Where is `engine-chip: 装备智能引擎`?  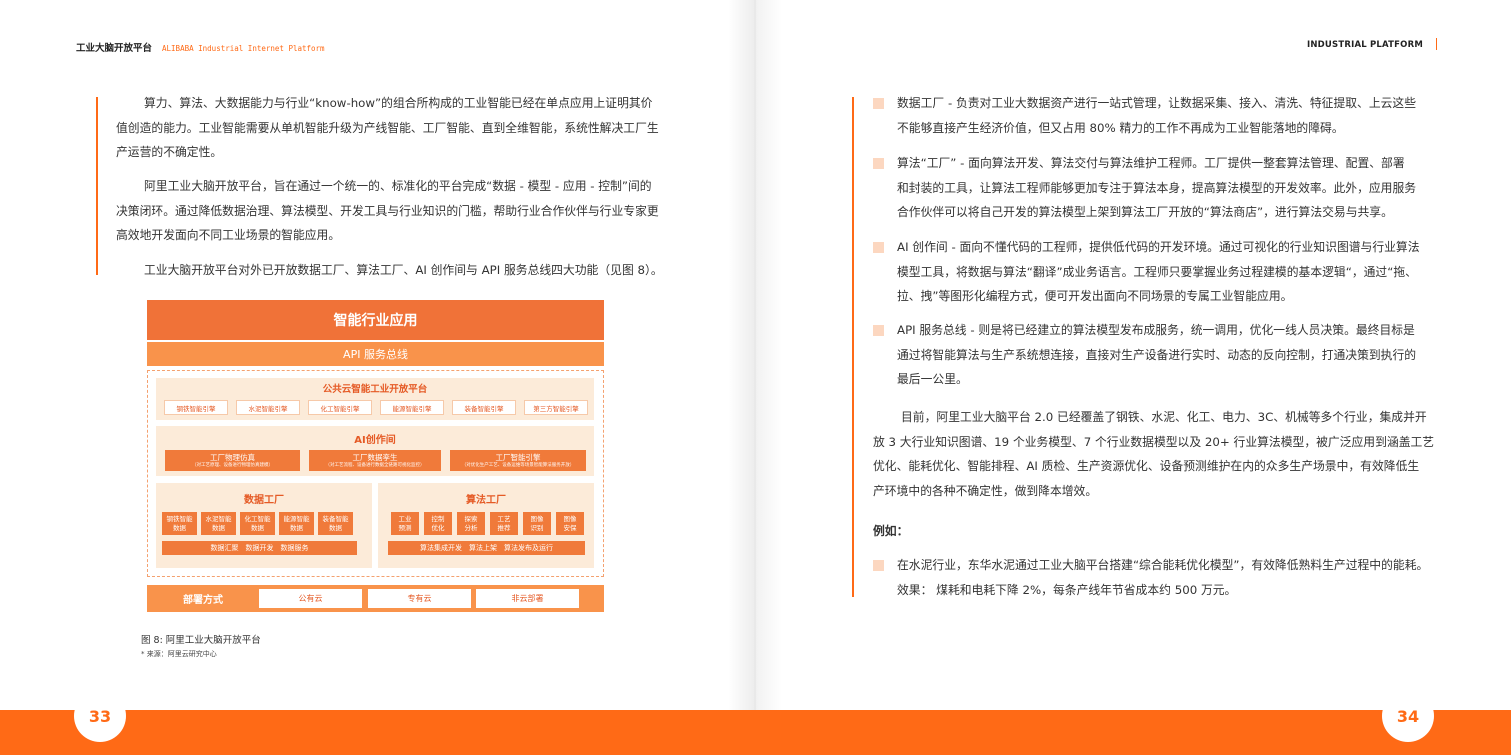 engine-chip: 装备智能引擎 is located at coordinates (484, 407).